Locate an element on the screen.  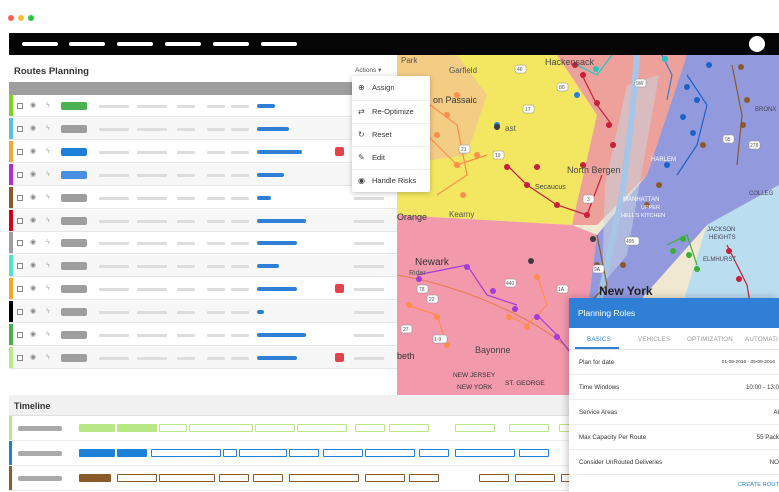
tab-vehicles: VEHICLES is located at coordinates (654, 339).